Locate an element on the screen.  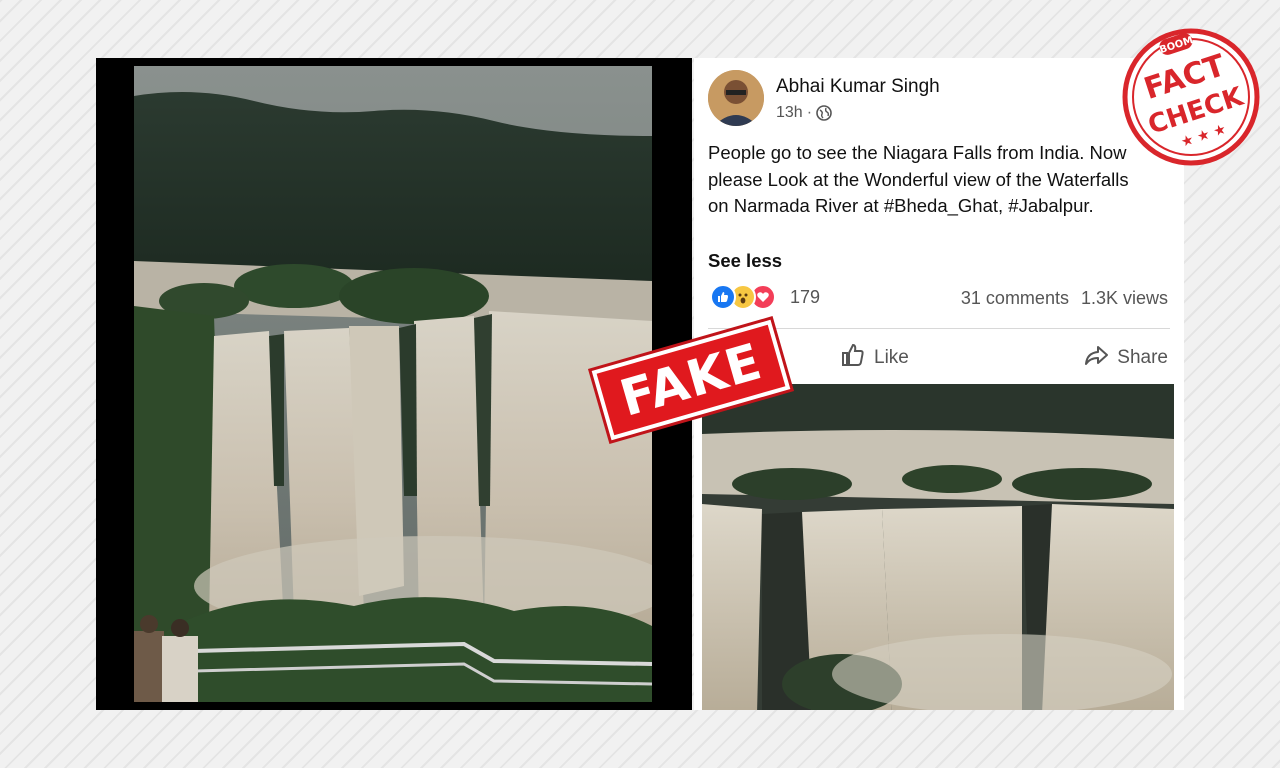
author-name: Abhai Kumar Singh is located at coordinates (858, 87).